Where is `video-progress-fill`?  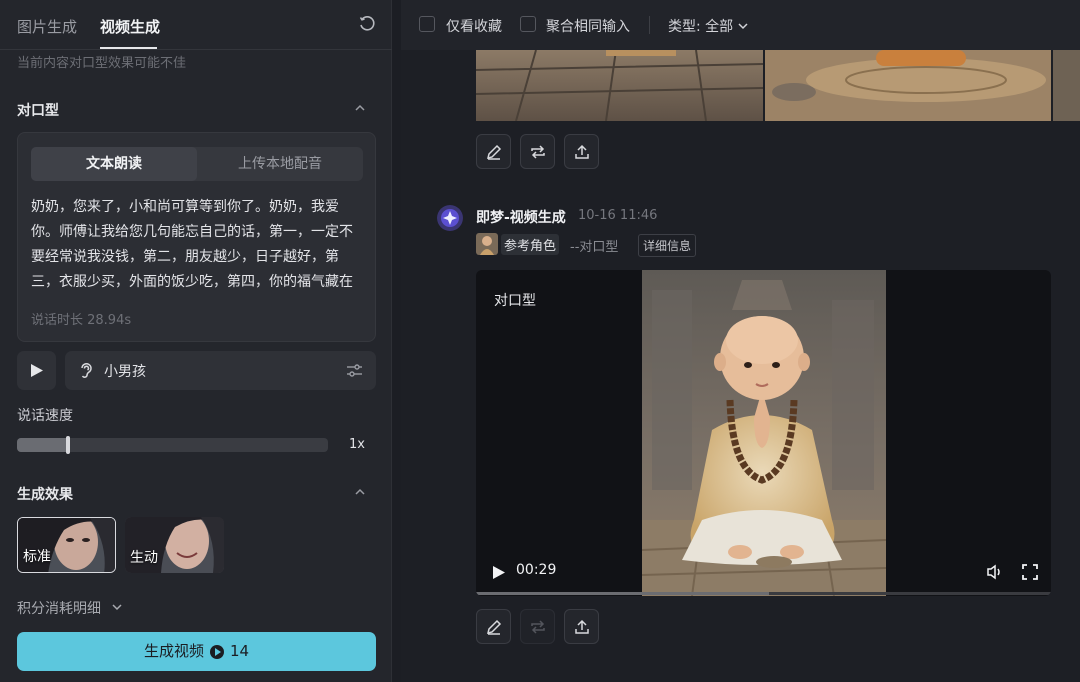 video-progress-fill is located at coordinates (623, 593).